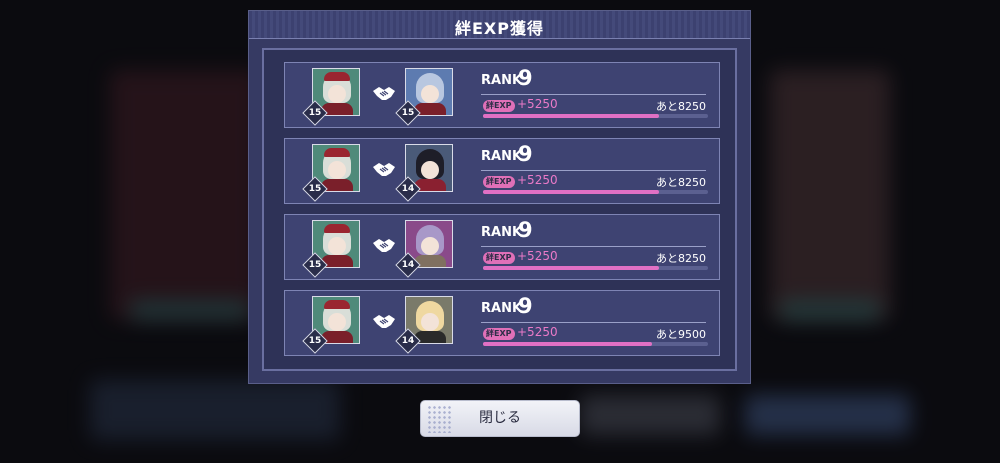 The image size is (1000, 463). I want to click on close-button-label: 閉じる, so click(500, 418).